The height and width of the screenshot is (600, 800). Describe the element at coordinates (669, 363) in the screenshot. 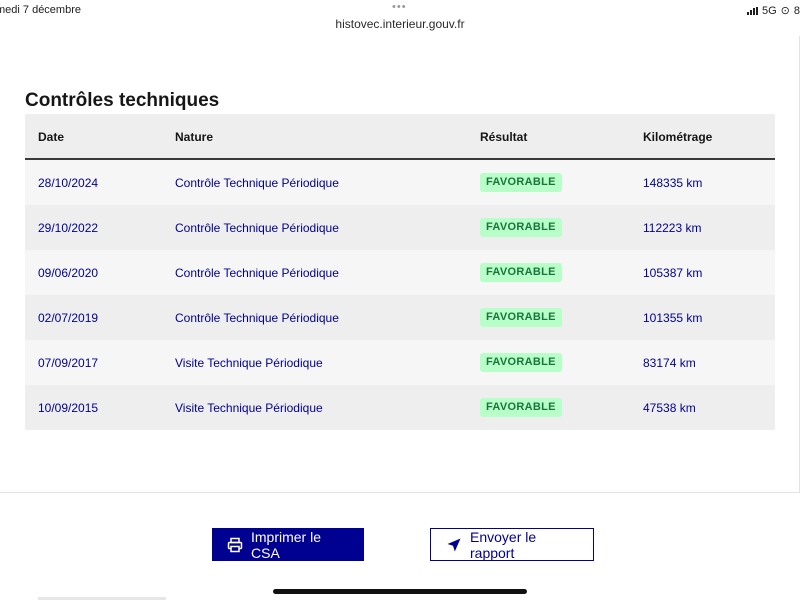

I see `cell-mileage: 83174 km` at that location.